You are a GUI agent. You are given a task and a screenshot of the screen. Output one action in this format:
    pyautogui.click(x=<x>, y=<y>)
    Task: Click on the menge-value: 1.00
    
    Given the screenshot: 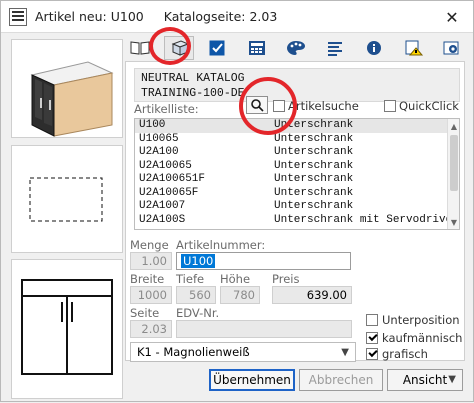 What is the action you would take?
    pyautogui.click(x=154, y=261)
    